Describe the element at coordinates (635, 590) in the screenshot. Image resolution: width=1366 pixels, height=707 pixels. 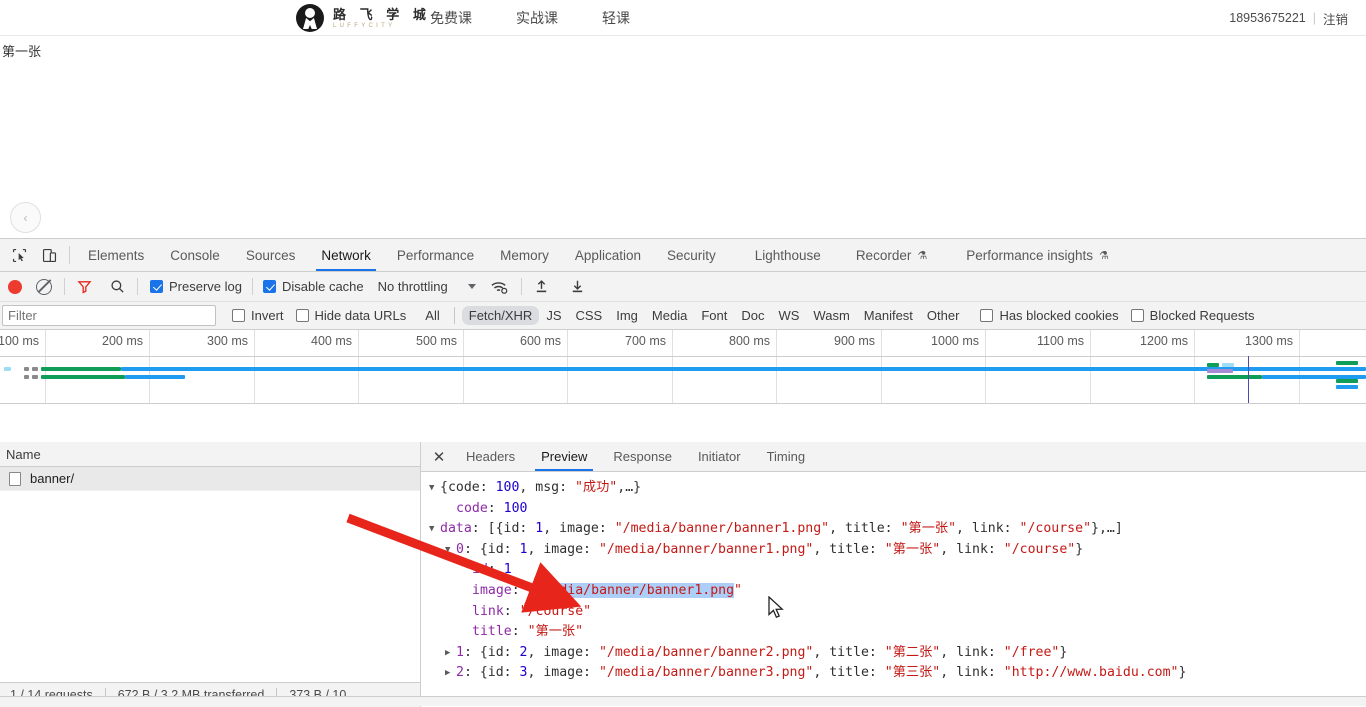
I see `selected-value-text: /media/banner/banner1.png` at that location.